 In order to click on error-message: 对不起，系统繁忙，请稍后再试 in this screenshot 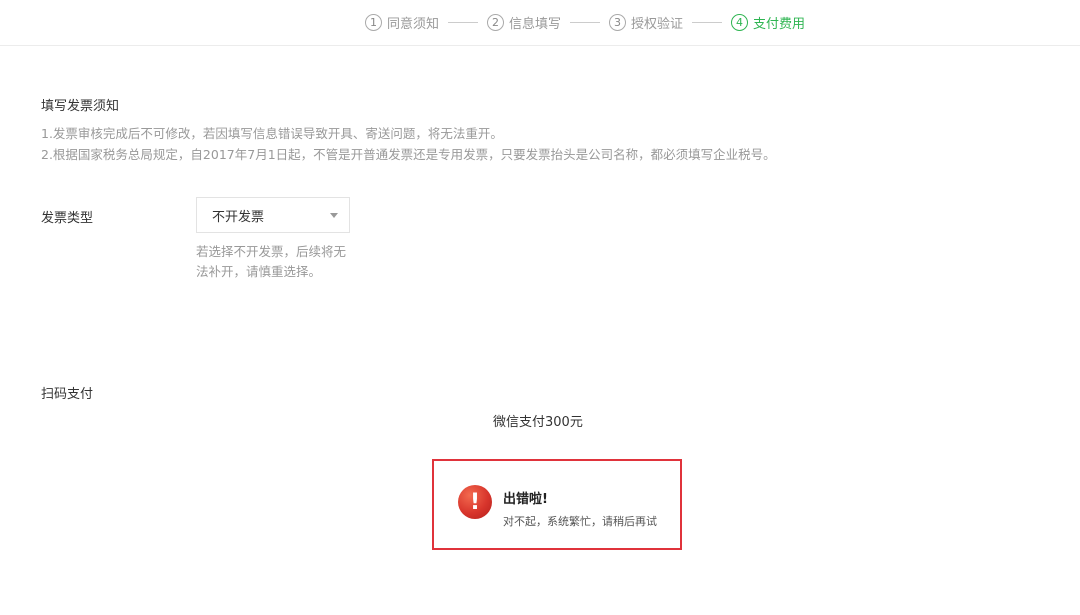, I will do `click(580, 521)`.